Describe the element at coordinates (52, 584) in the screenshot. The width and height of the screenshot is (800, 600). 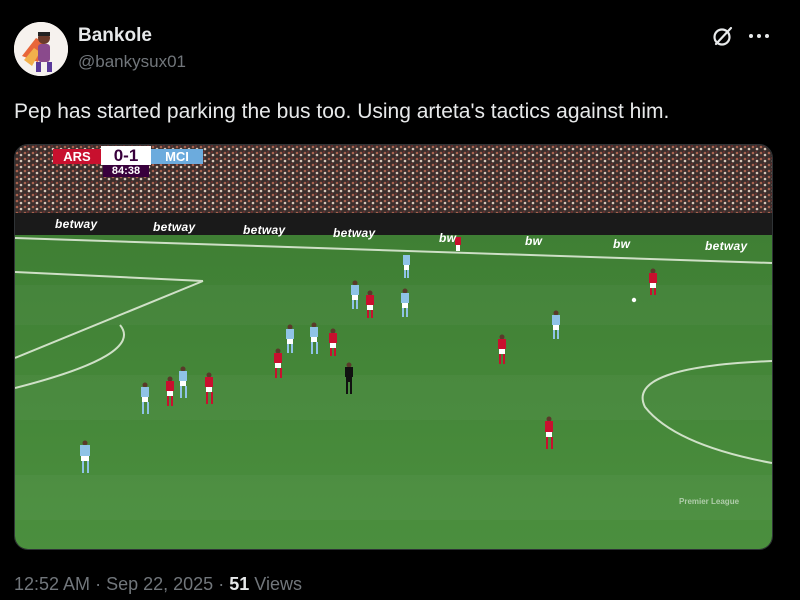
I see `tweet-time: 12:52 AM` at that location.